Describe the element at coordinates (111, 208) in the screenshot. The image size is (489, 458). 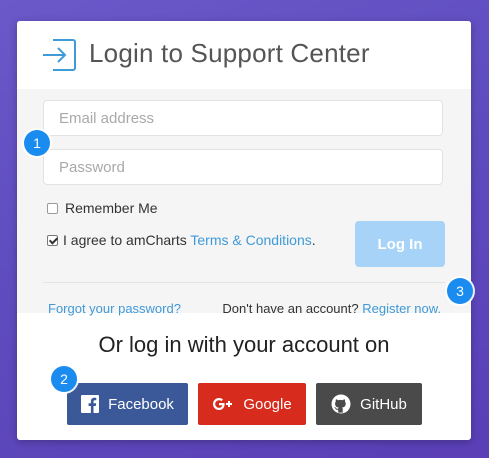
I see `remember-me-label: Remember Me` at that location.